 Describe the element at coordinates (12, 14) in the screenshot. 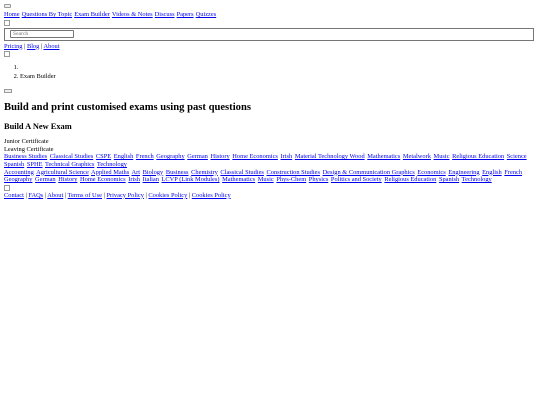

I see `nav-home: Home` at that location.